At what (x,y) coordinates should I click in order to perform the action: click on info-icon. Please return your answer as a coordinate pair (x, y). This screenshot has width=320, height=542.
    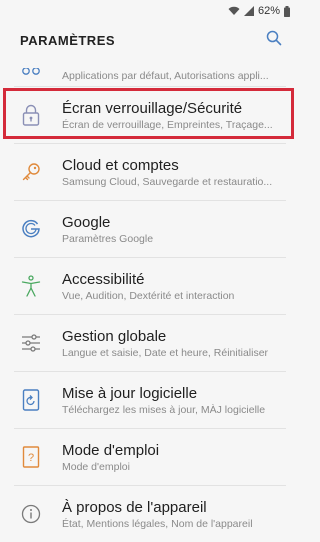
    Looking at the image, I should click on (31, 514).